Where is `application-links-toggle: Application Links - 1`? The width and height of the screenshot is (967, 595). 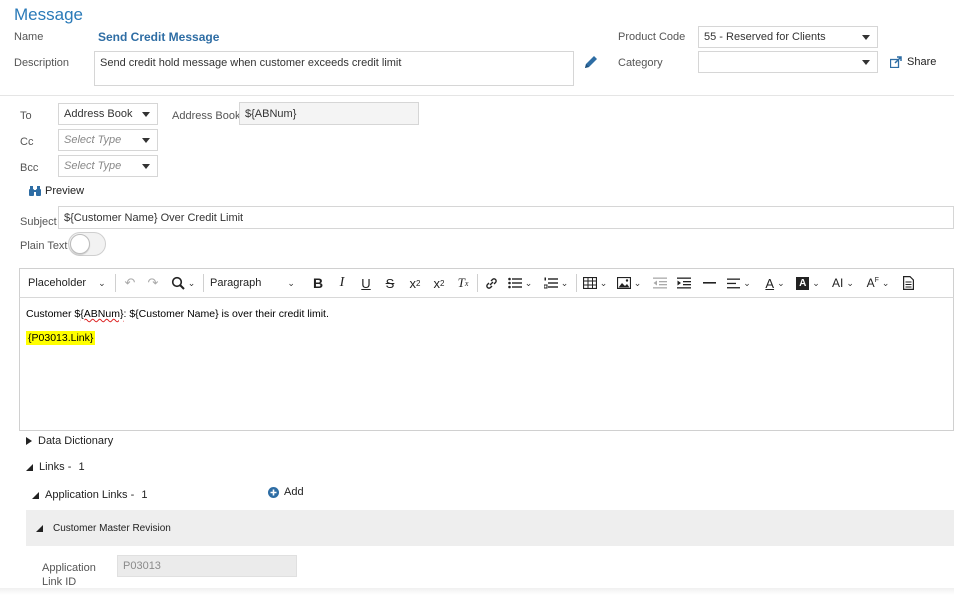 application-links-toggle: Application Links - 1 is located at coordinates (89, 495).